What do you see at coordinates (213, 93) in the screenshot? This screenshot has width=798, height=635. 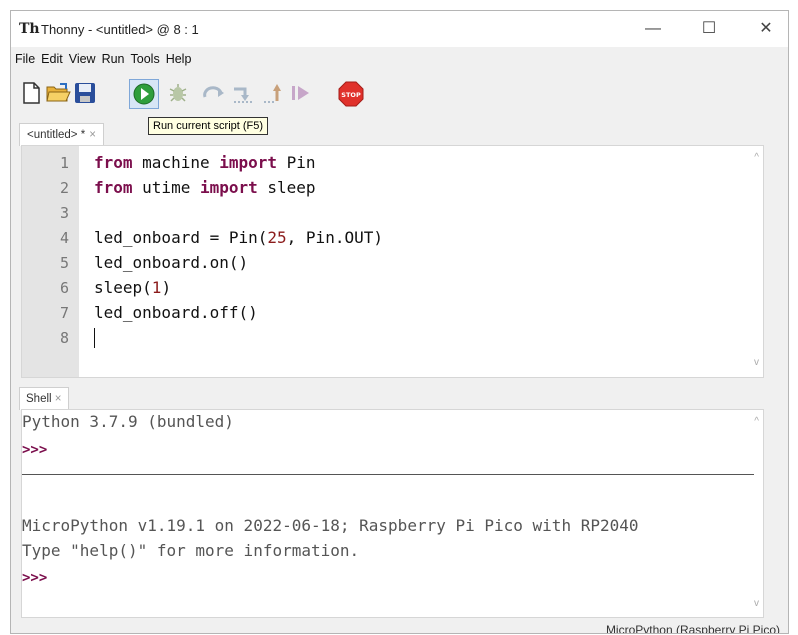 I see `step-over-icon` at bounding box center [213, 93].